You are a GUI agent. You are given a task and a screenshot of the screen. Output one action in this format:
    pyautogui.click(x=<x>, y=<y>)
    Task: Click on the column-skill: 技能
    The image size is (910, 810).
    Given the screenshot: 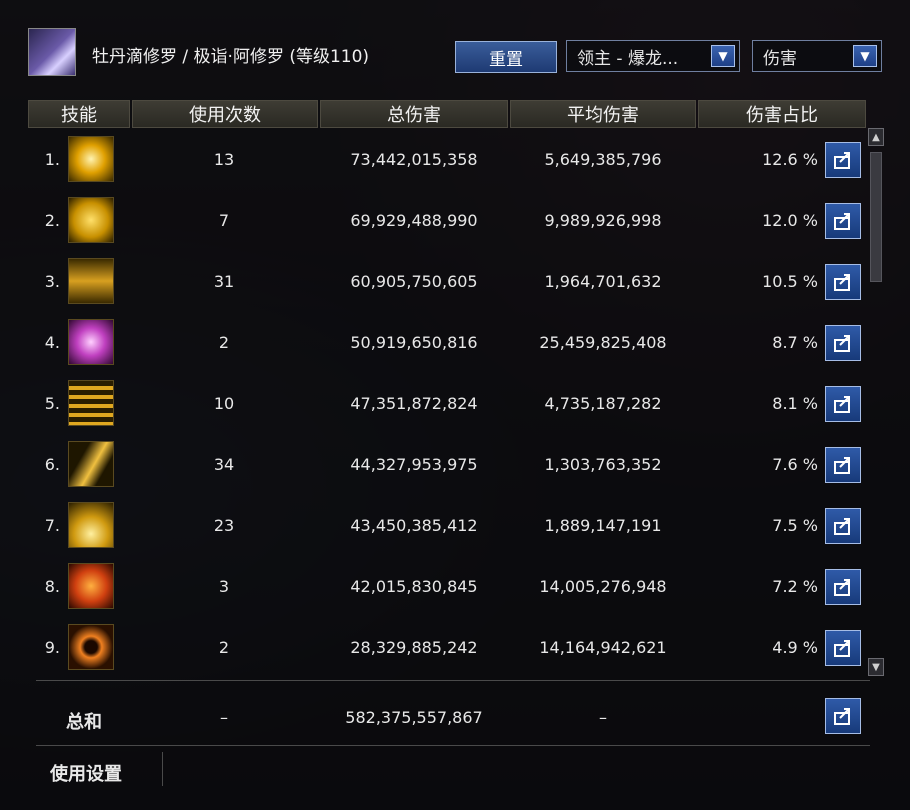 What is the action you would take?
    pyautogui.click(x=79, y=114)
    